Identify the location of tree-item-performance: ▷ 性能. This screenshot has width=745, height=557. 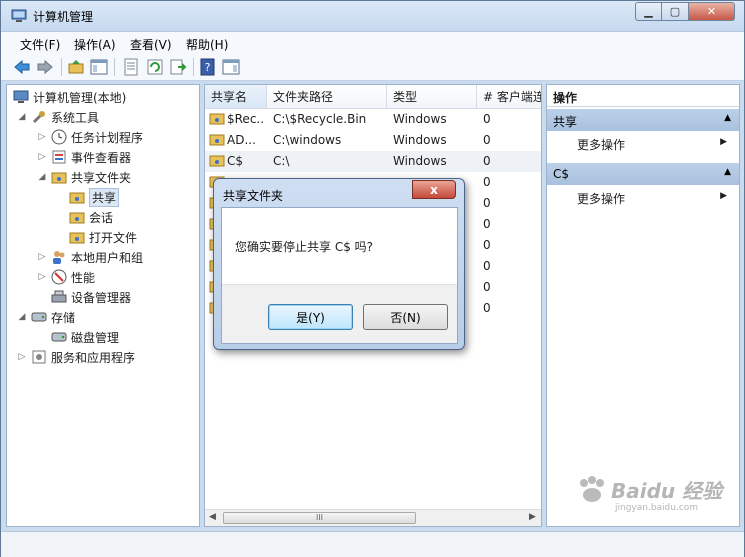
(66, 277).